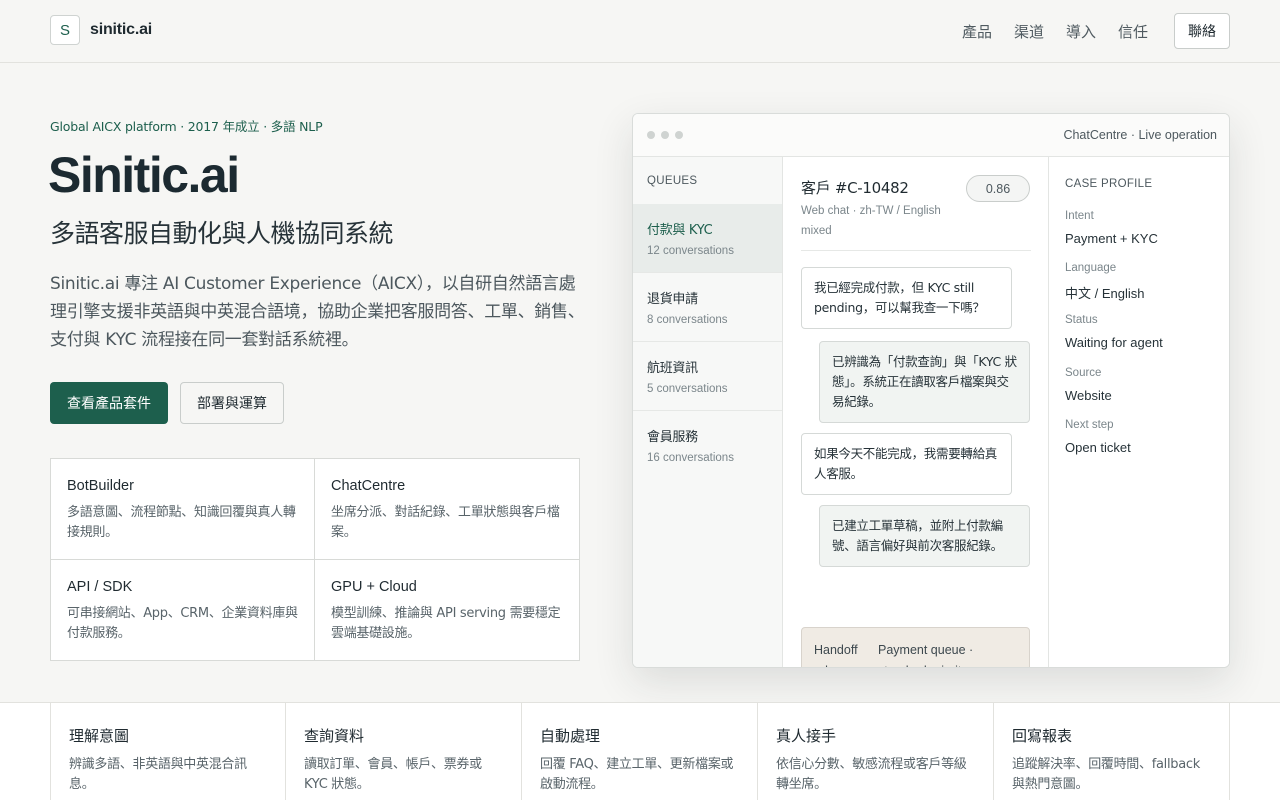 Image resolution: width=1280 pixels, height=800 pixels. What do you see at coordinates (1133, 31) in the screenshot?
I see `nav-trust: 信任` at bounding box center [1133, 31].